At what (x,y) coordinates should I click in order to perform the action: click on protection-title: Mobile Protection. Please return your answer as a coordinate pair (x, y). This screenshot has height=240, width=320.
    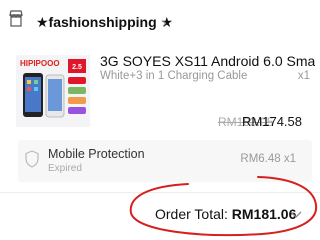
    Looking at the image, I should click on (96, 154).